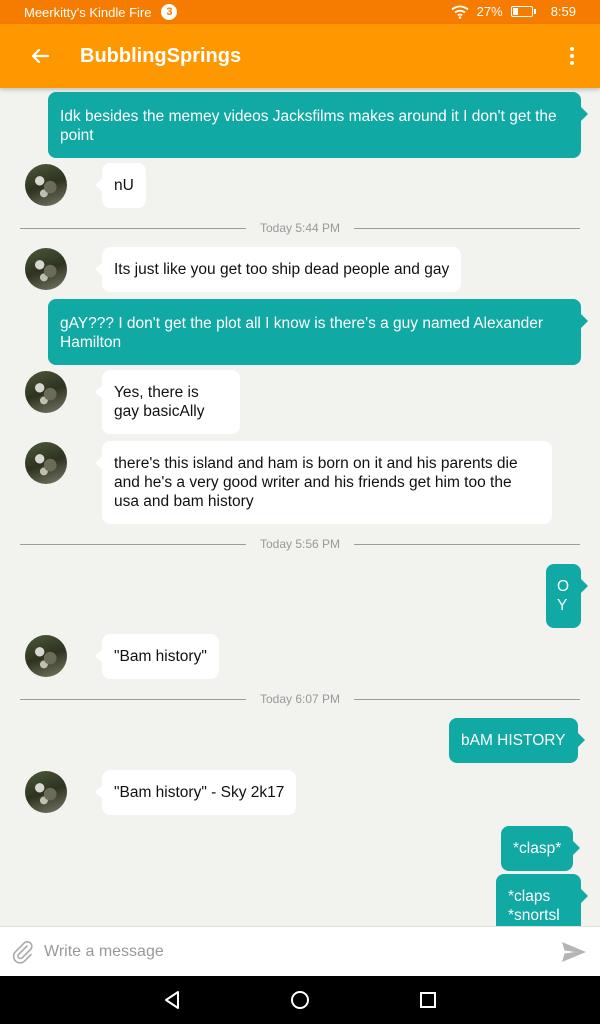 This screenshot has height=1024, width=600. What do you see at coordinates (300, 12) in the screenshot?
I see `status-bar: Meerkitty's Kindle Fire 3 27% 8:59` at bounding box center [300, 12].